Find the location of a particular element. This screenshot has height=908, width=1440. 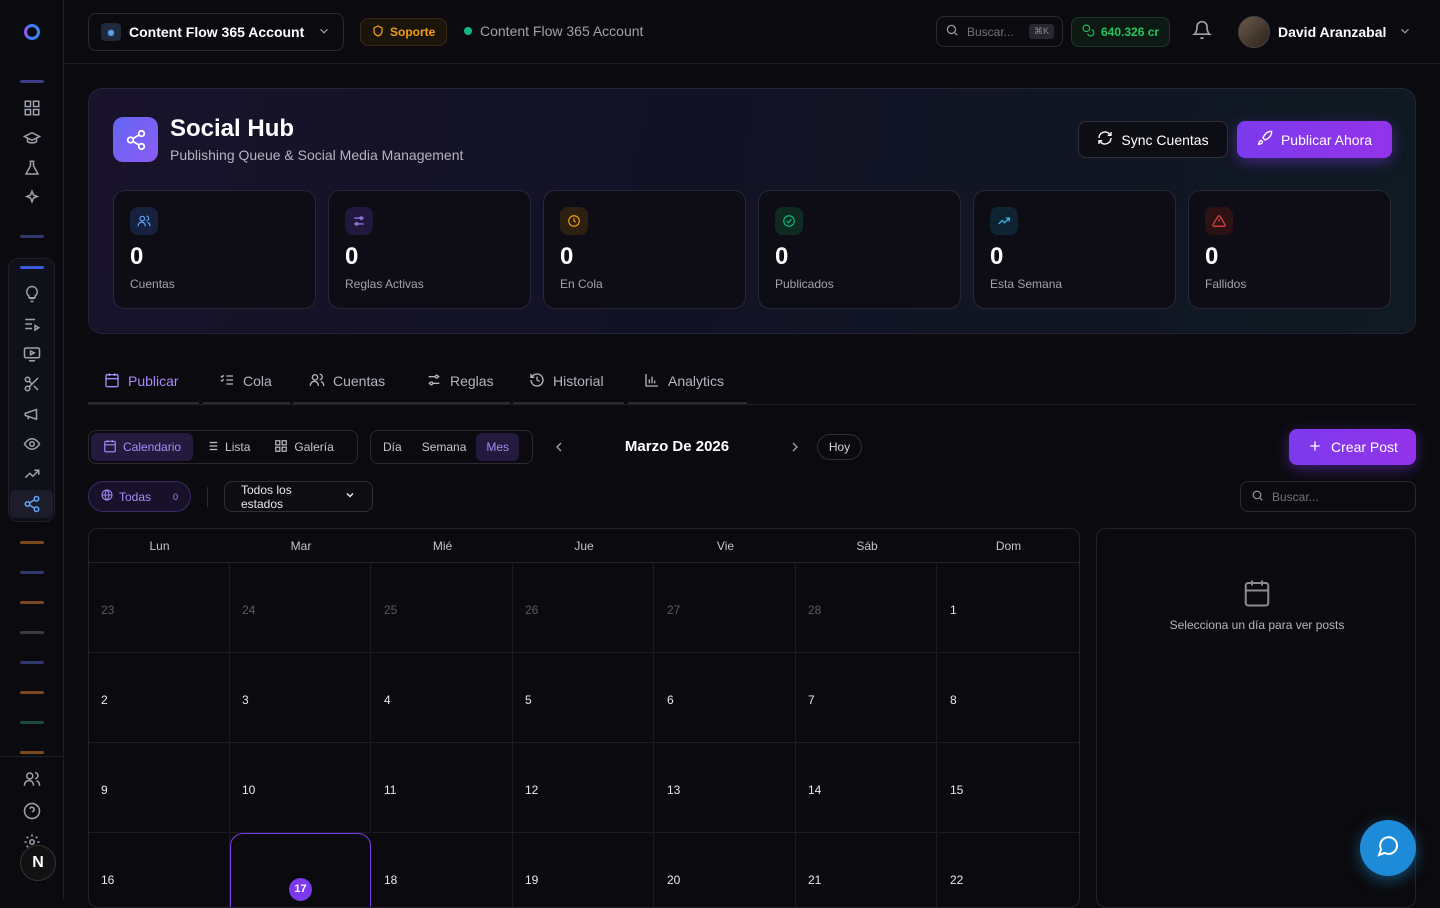

tab-cuentas: Cuentas is located at coordinates (351, 382).